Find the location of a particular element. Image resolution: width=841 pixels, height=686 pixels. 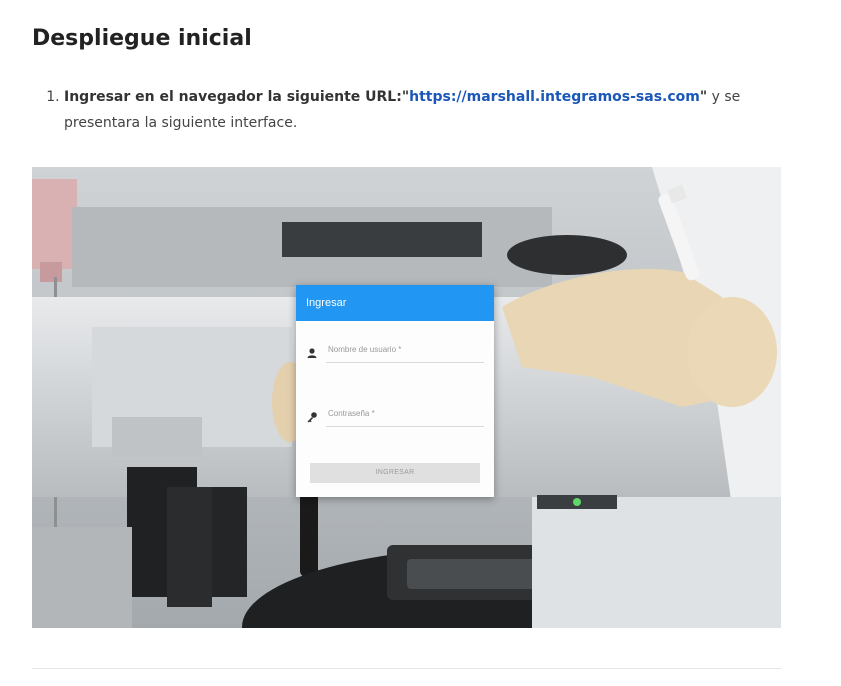

key-icon is located at coordinates (312, 416).